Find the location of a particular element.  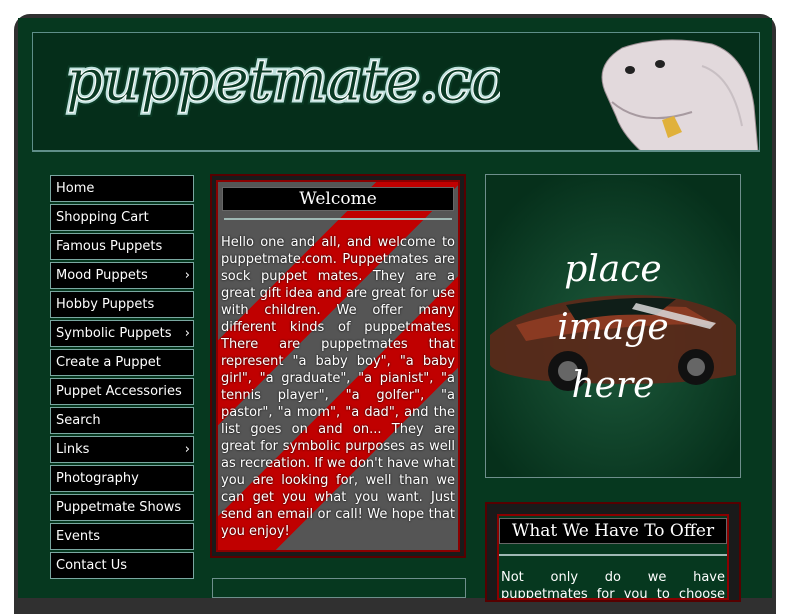

nav-label: Photography is located at coordinates (97, 478).